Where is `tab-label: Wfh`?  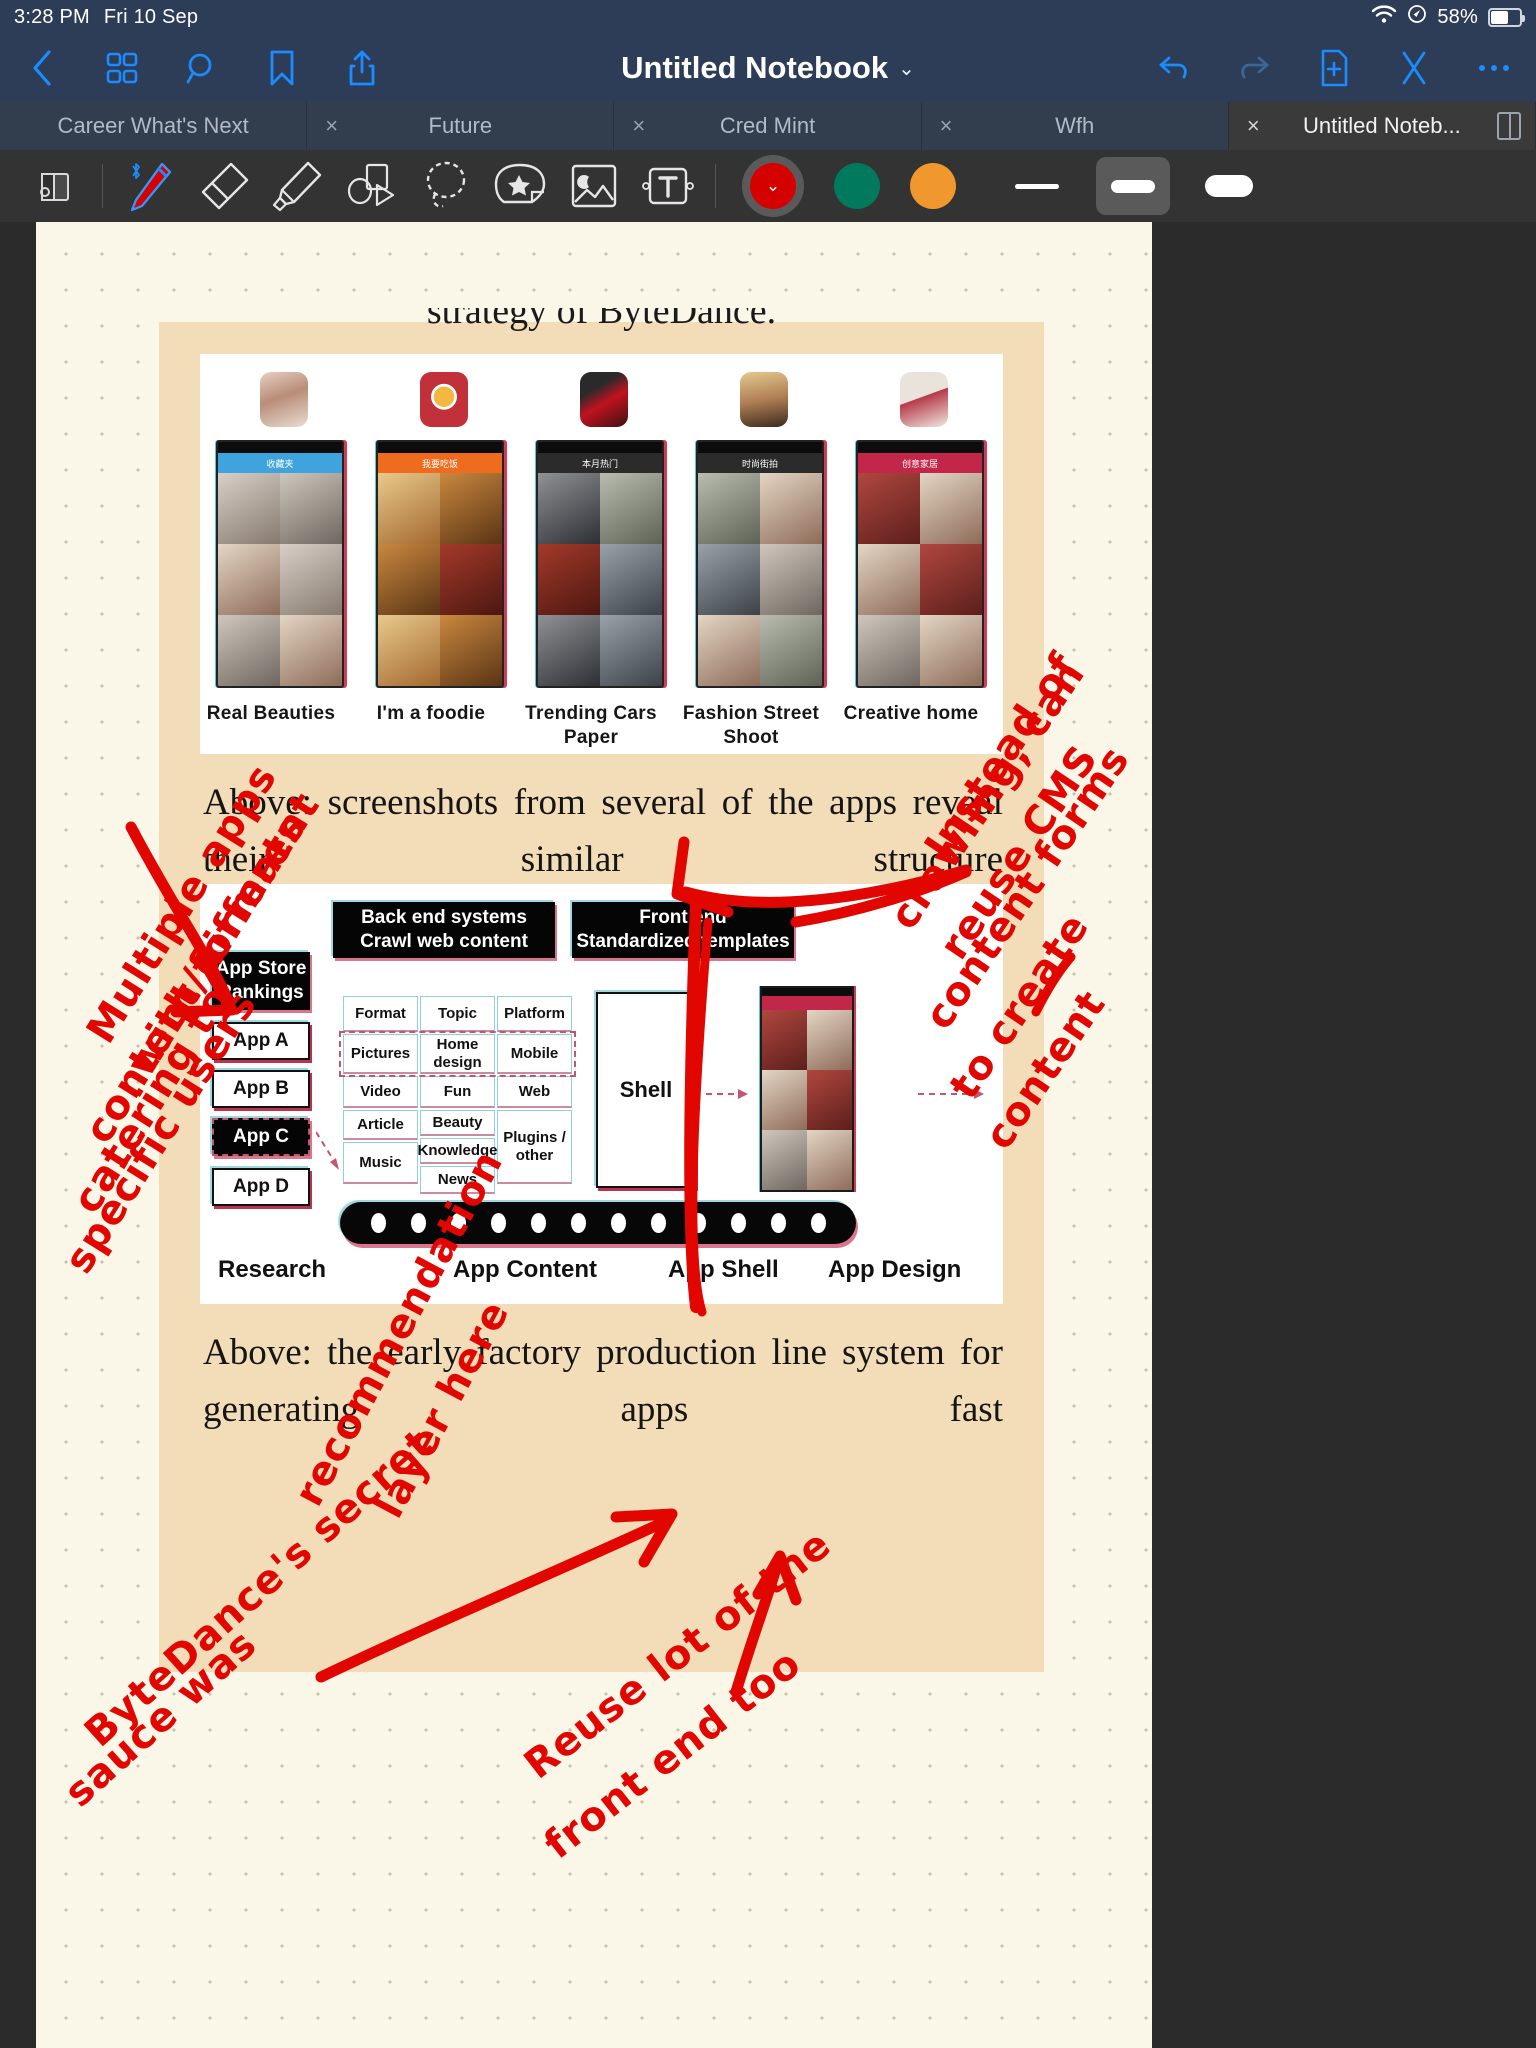 tab-label: Wfh is located at coordinates (1075, 125).